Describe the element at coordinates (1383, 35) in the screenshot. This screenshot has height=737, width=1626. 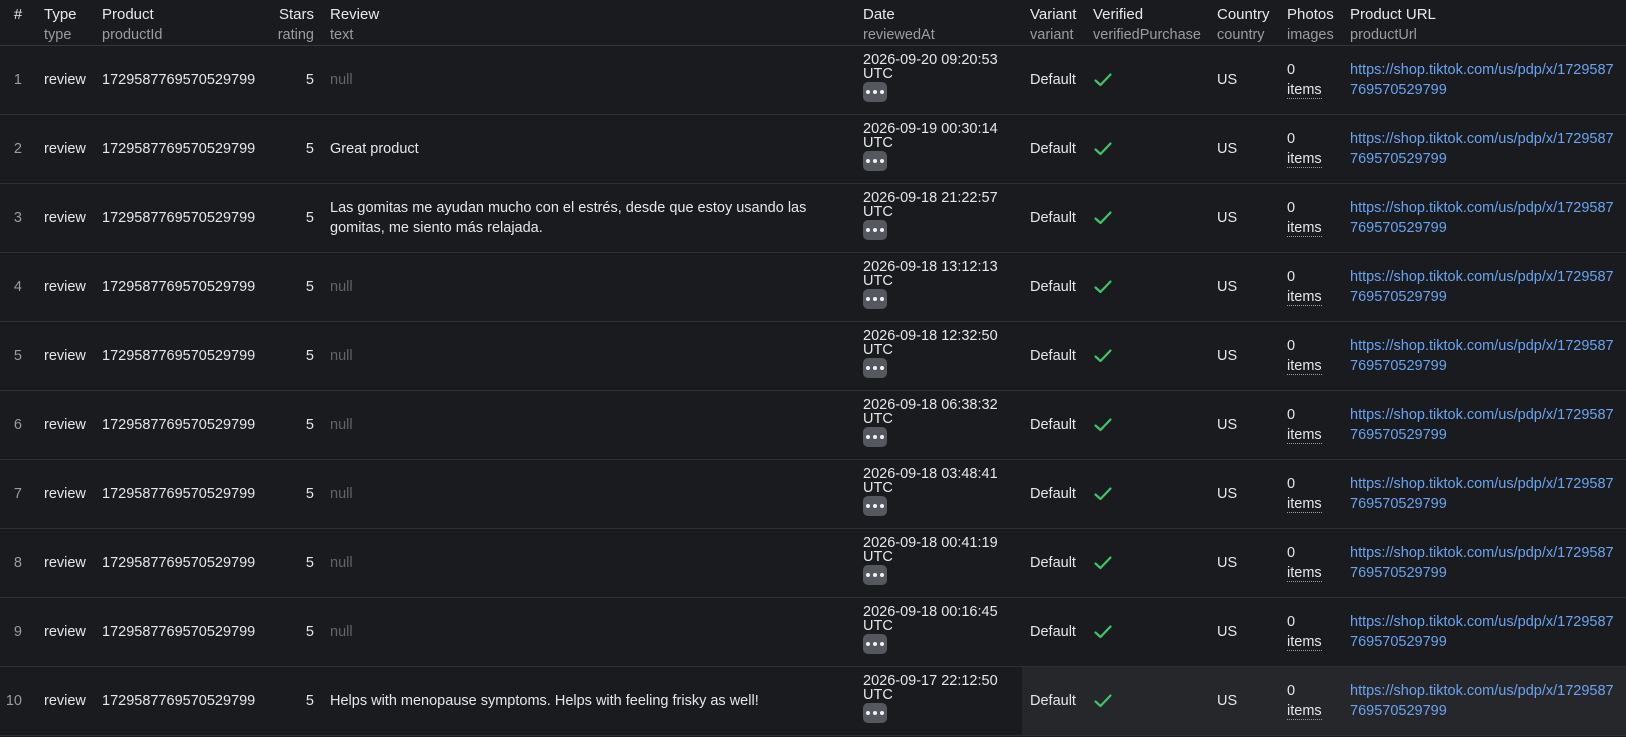
I see `column-key: productUrl` at that location.